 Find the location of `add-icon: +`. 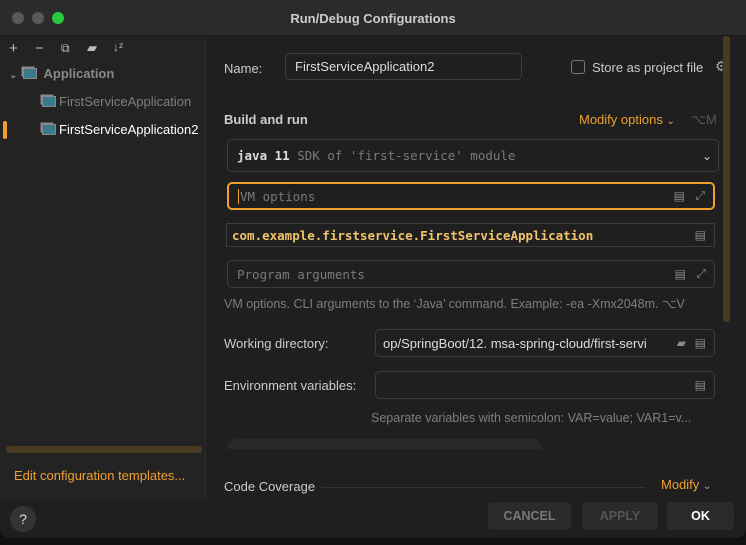

add-icon: + is located at coordinates (13, 48).